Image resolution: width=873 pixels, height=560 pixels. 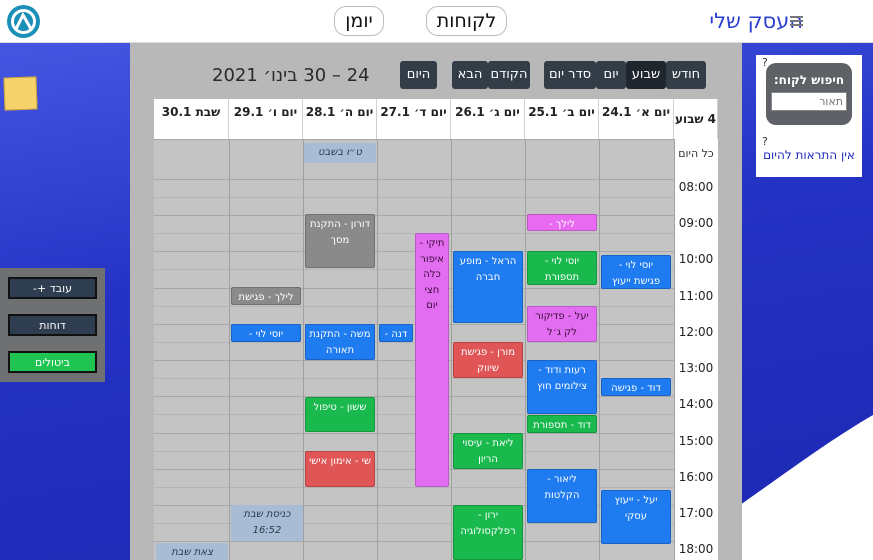 What do you see at coordinates (359, 21) in the screenshot?
I see `tab-diary: יומן` at bounding box center [359, 21].